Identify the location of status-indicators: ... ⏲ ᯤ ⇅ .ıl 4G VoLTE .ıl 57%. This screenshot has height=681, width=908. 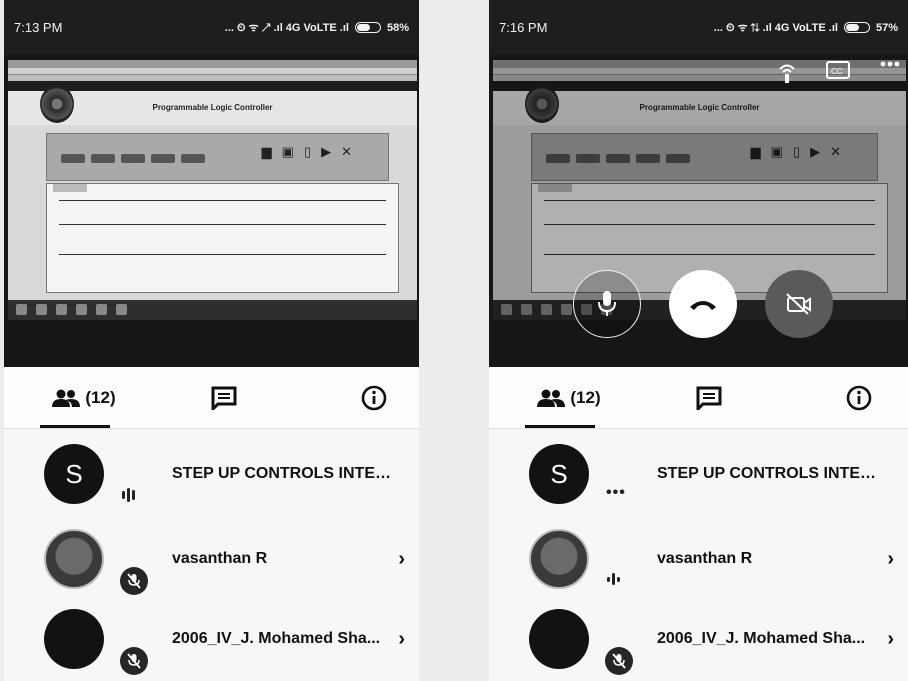
(806, 27).